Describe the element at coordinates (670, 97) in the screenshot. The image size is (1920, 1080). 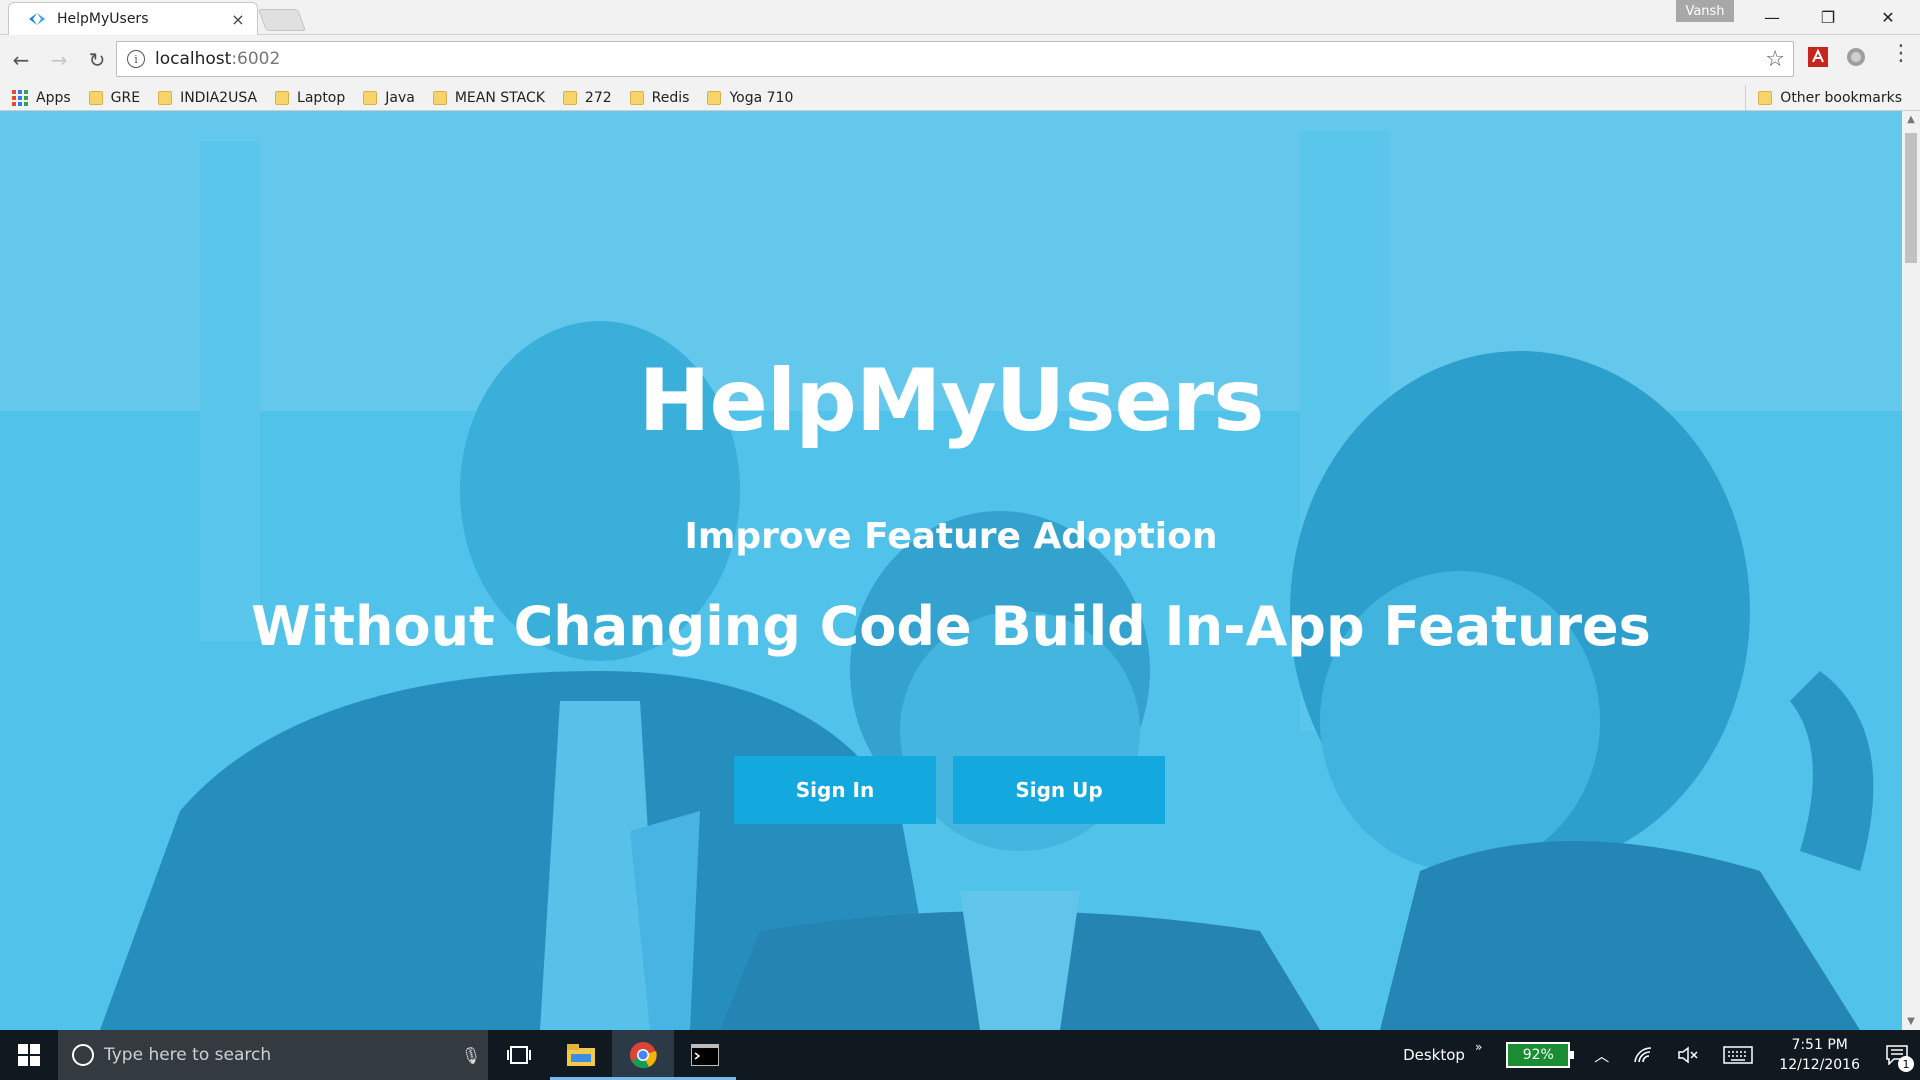
I see `bookmark-label: Redis` at that location.